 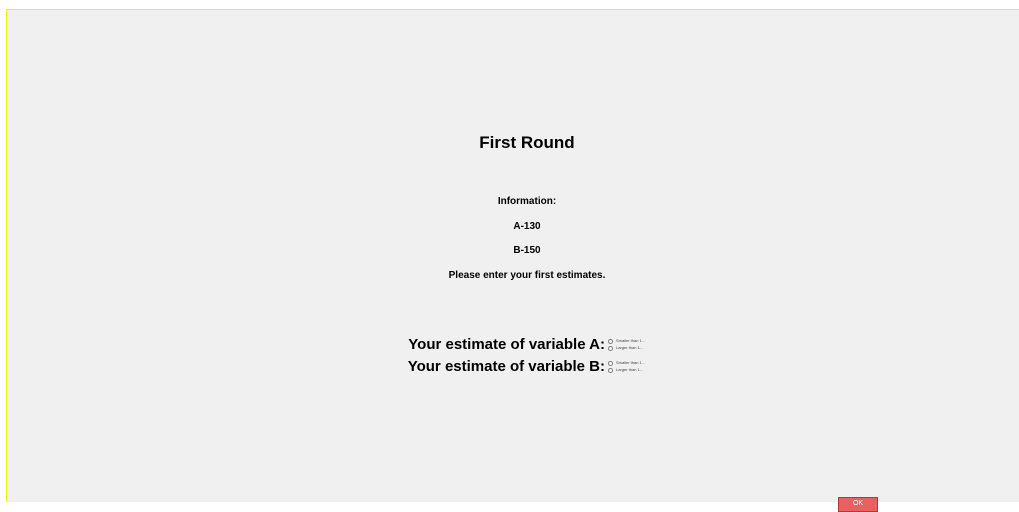 What do you see at coordinates (506, 344) in the screenshot?
I see `estimate-label-a: Your estimate of variable A:` at bounding box center [506, 344].